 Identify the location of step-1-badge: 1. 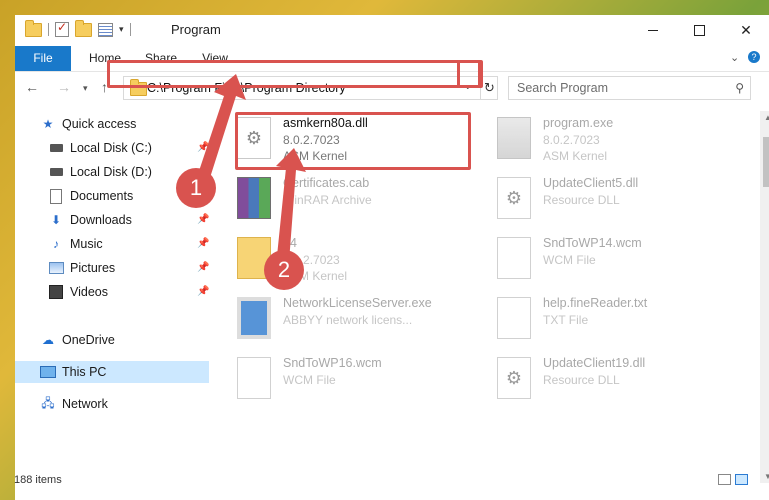
(196, 188).